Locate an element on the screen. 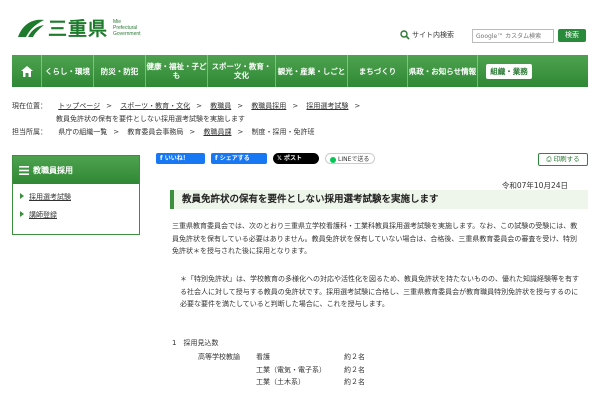  site-logo: 三重県 Mie Prefectural Government is located at coordinates (78, 27).